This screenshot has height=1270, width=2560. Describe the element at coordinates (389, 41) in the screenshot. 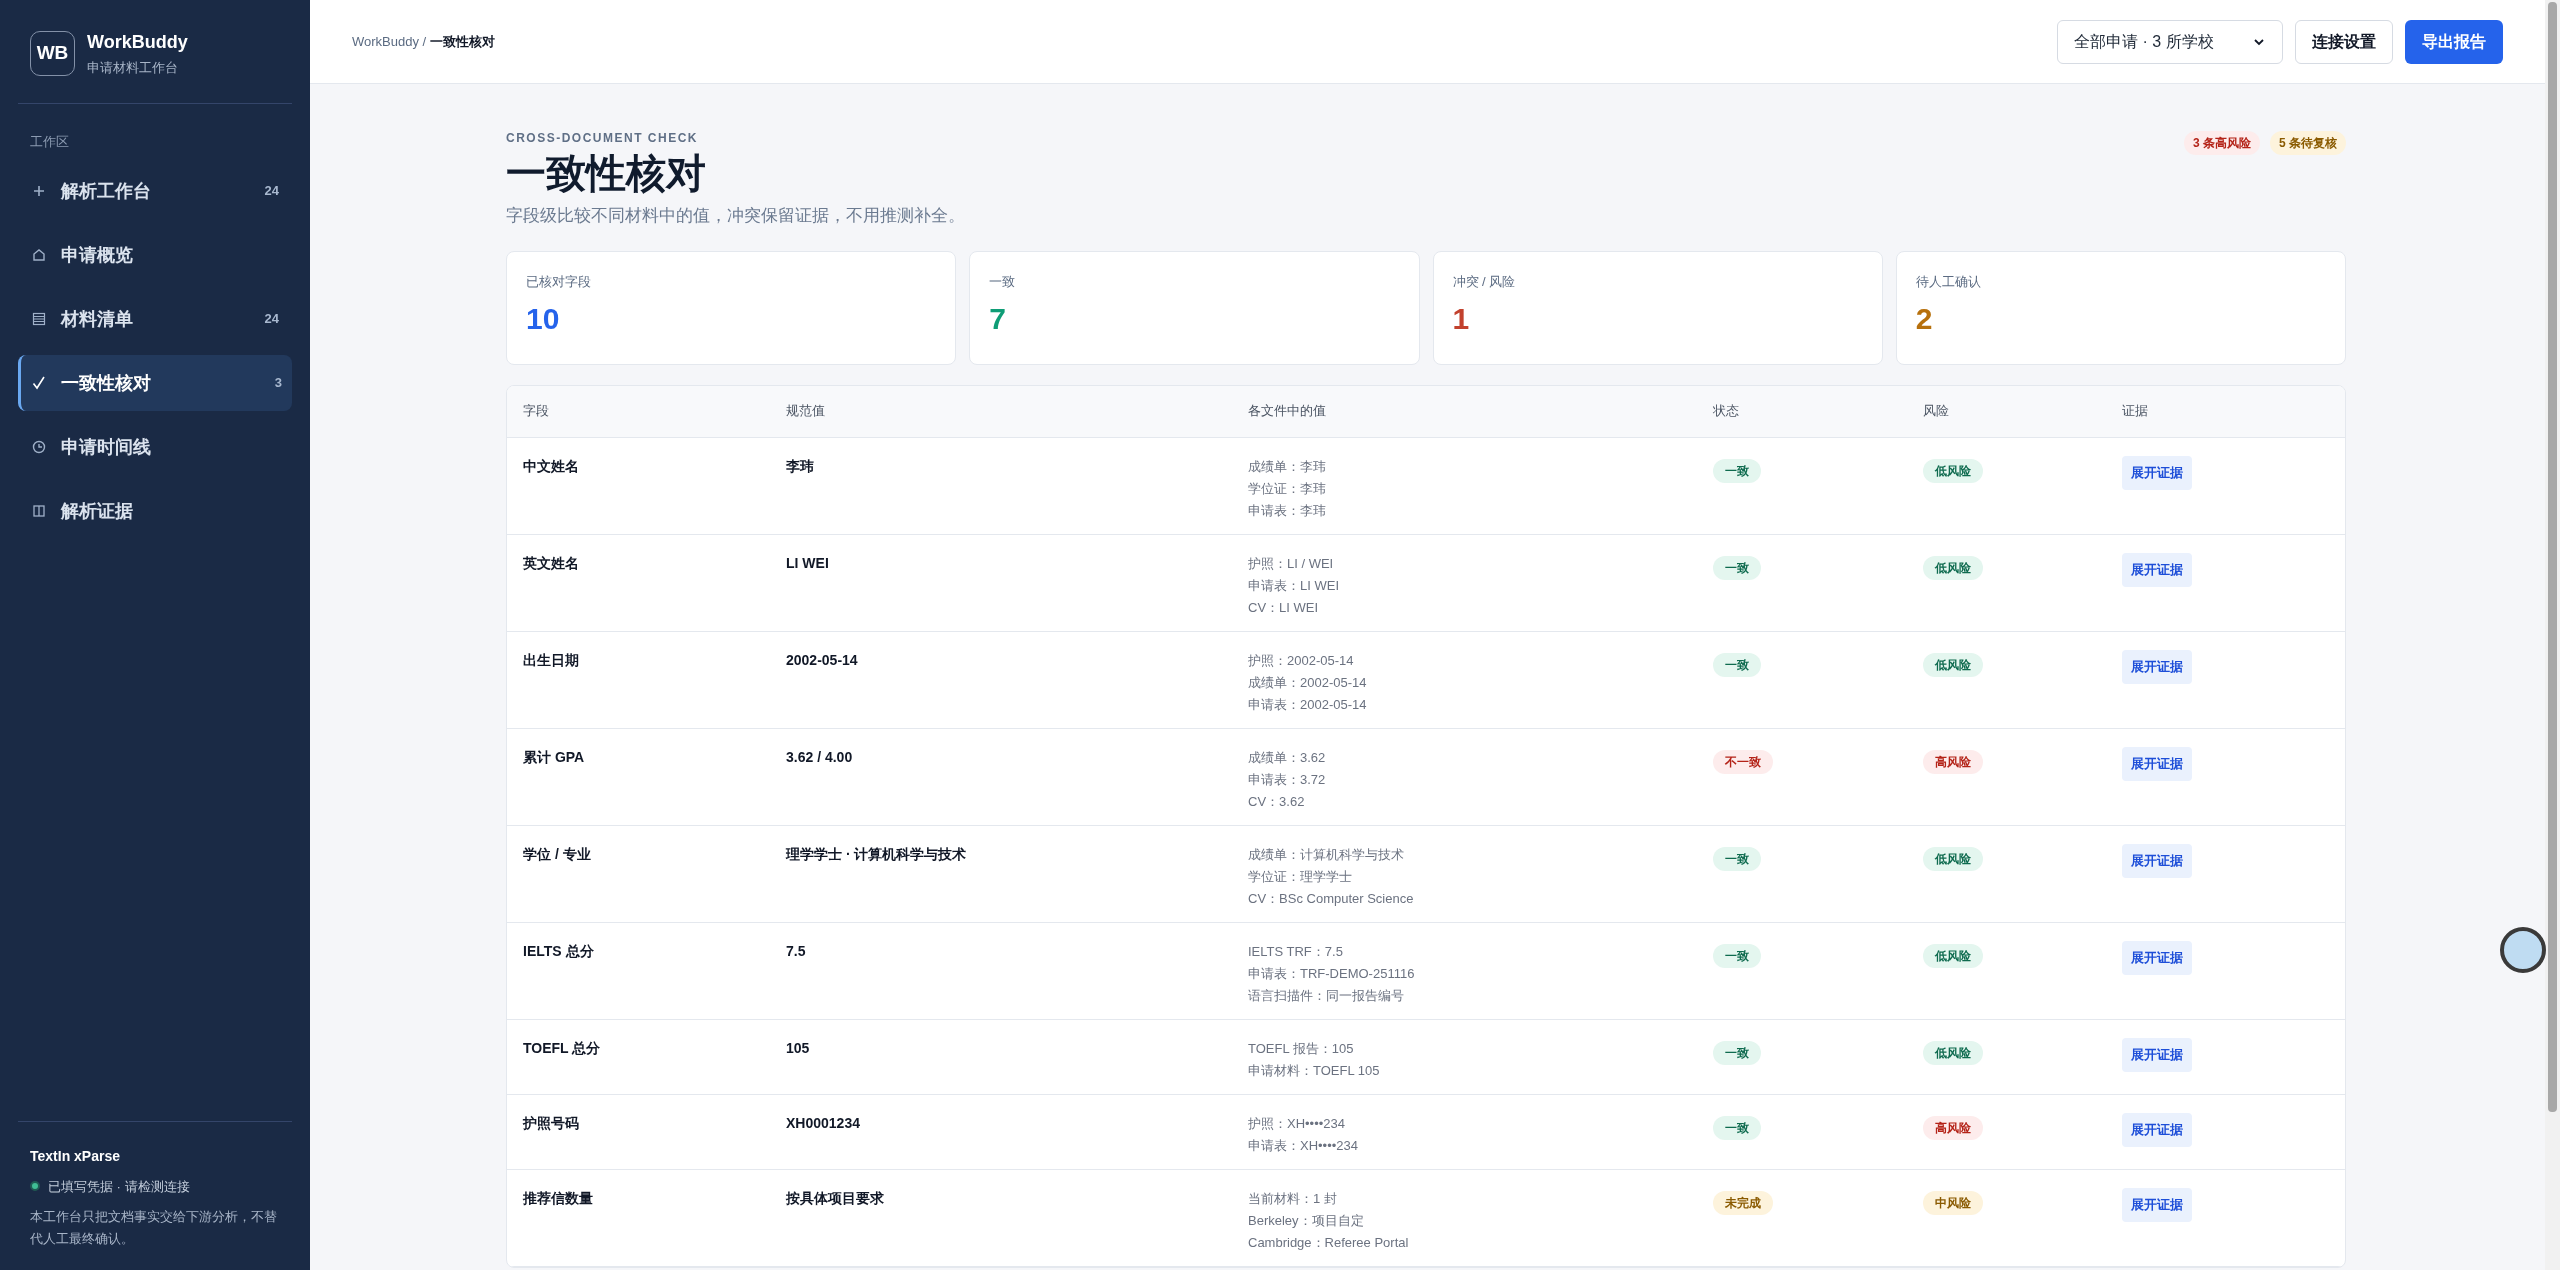

I see `breadcrumb-link: WorkBuddy /` at that location.